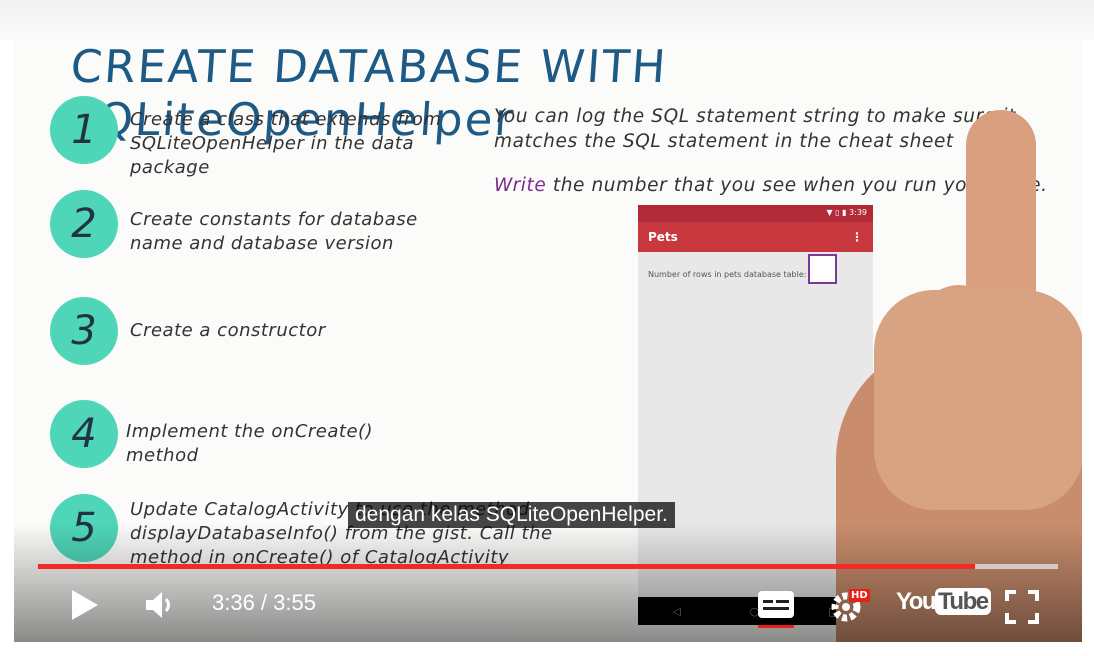  I want to click on subtitle-caption: dengan kelas SQLiteOpenHelper., so click(511, 515).